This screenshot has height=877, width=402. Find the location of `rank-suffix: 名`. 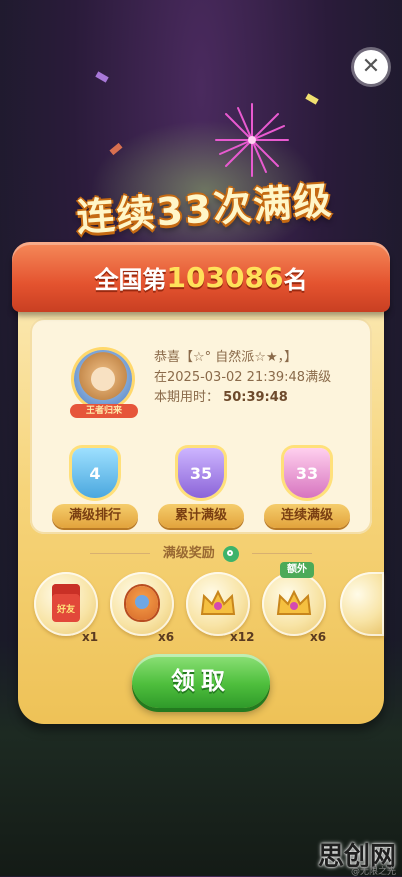

rank-suffix: 名 is located at coordinates (295, 279).